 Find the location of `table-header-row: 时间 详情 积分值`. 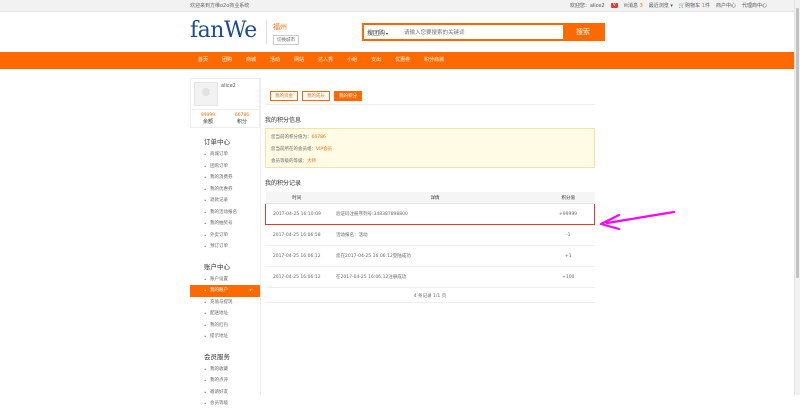

table-header-row: 时间 详情 积分值 is located at coordinates (430, 198).